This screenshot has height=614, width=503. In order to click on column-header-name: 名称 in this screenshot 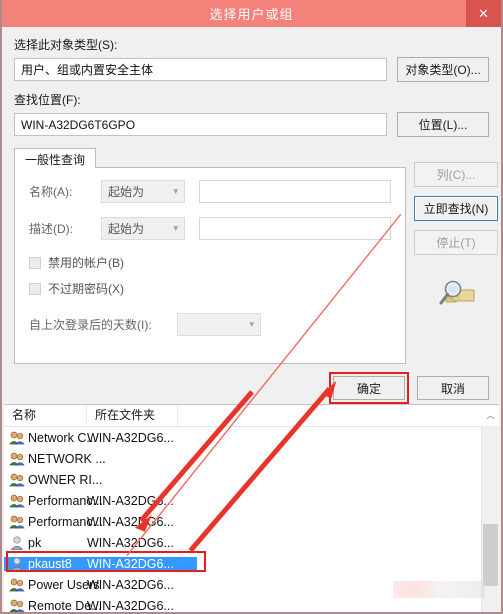, I will do `click(45, 415)`.